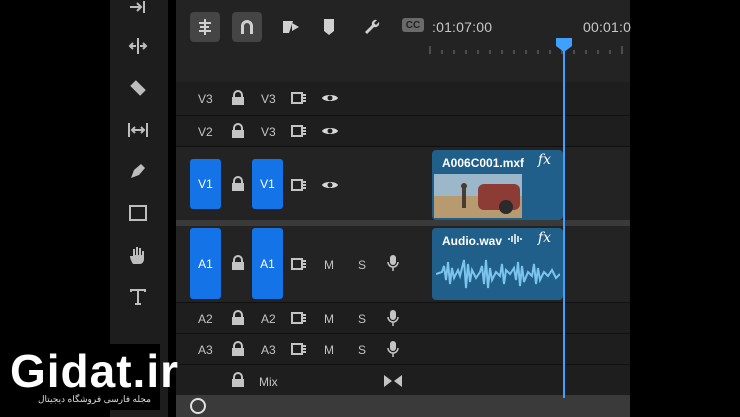  What do you see at coordinates (403, 318) in the screenshot?
I see `track-row-a2: A2 A2 M S` at bounding box center [403, 318].